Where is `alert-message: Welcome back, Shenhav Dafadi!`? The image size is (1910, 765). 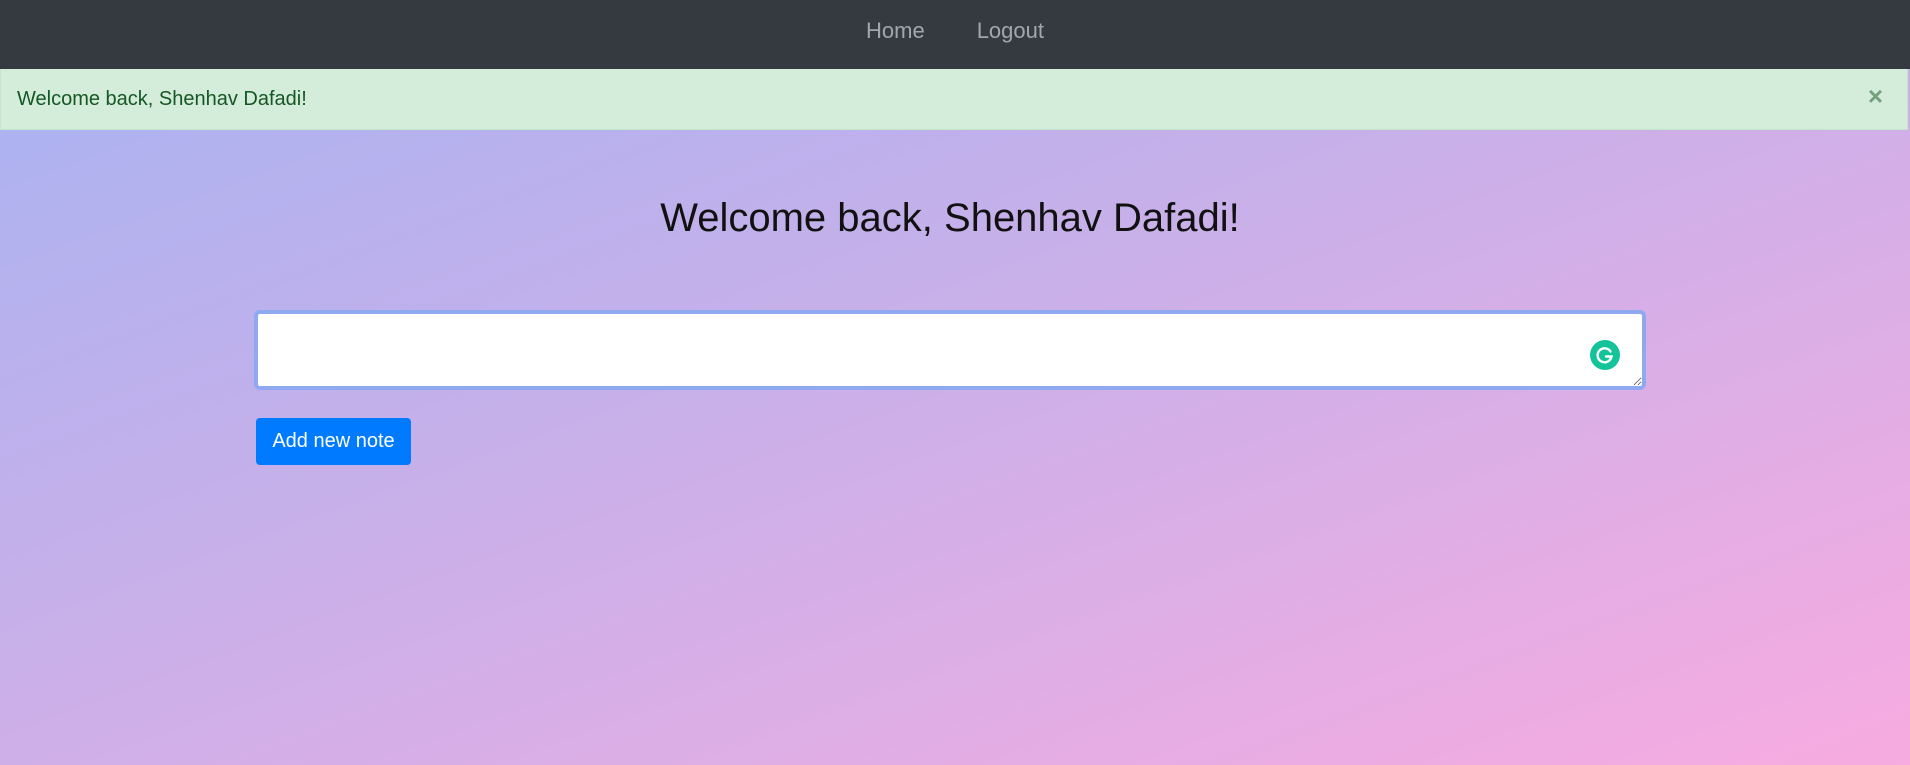
alert-message: Welcome back, Shenhav Dafadi! is located at coordinates (162, 98).